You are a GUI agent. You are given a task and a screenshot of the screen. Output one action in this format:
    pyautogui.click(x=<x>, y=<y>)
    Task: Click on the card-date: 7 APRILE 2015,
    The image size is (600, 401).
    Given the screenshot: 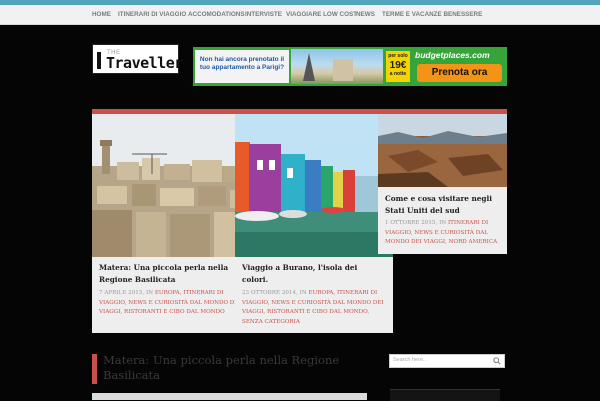 What is the action you would take?
    pyautogui.click(x=122, y=293)
    